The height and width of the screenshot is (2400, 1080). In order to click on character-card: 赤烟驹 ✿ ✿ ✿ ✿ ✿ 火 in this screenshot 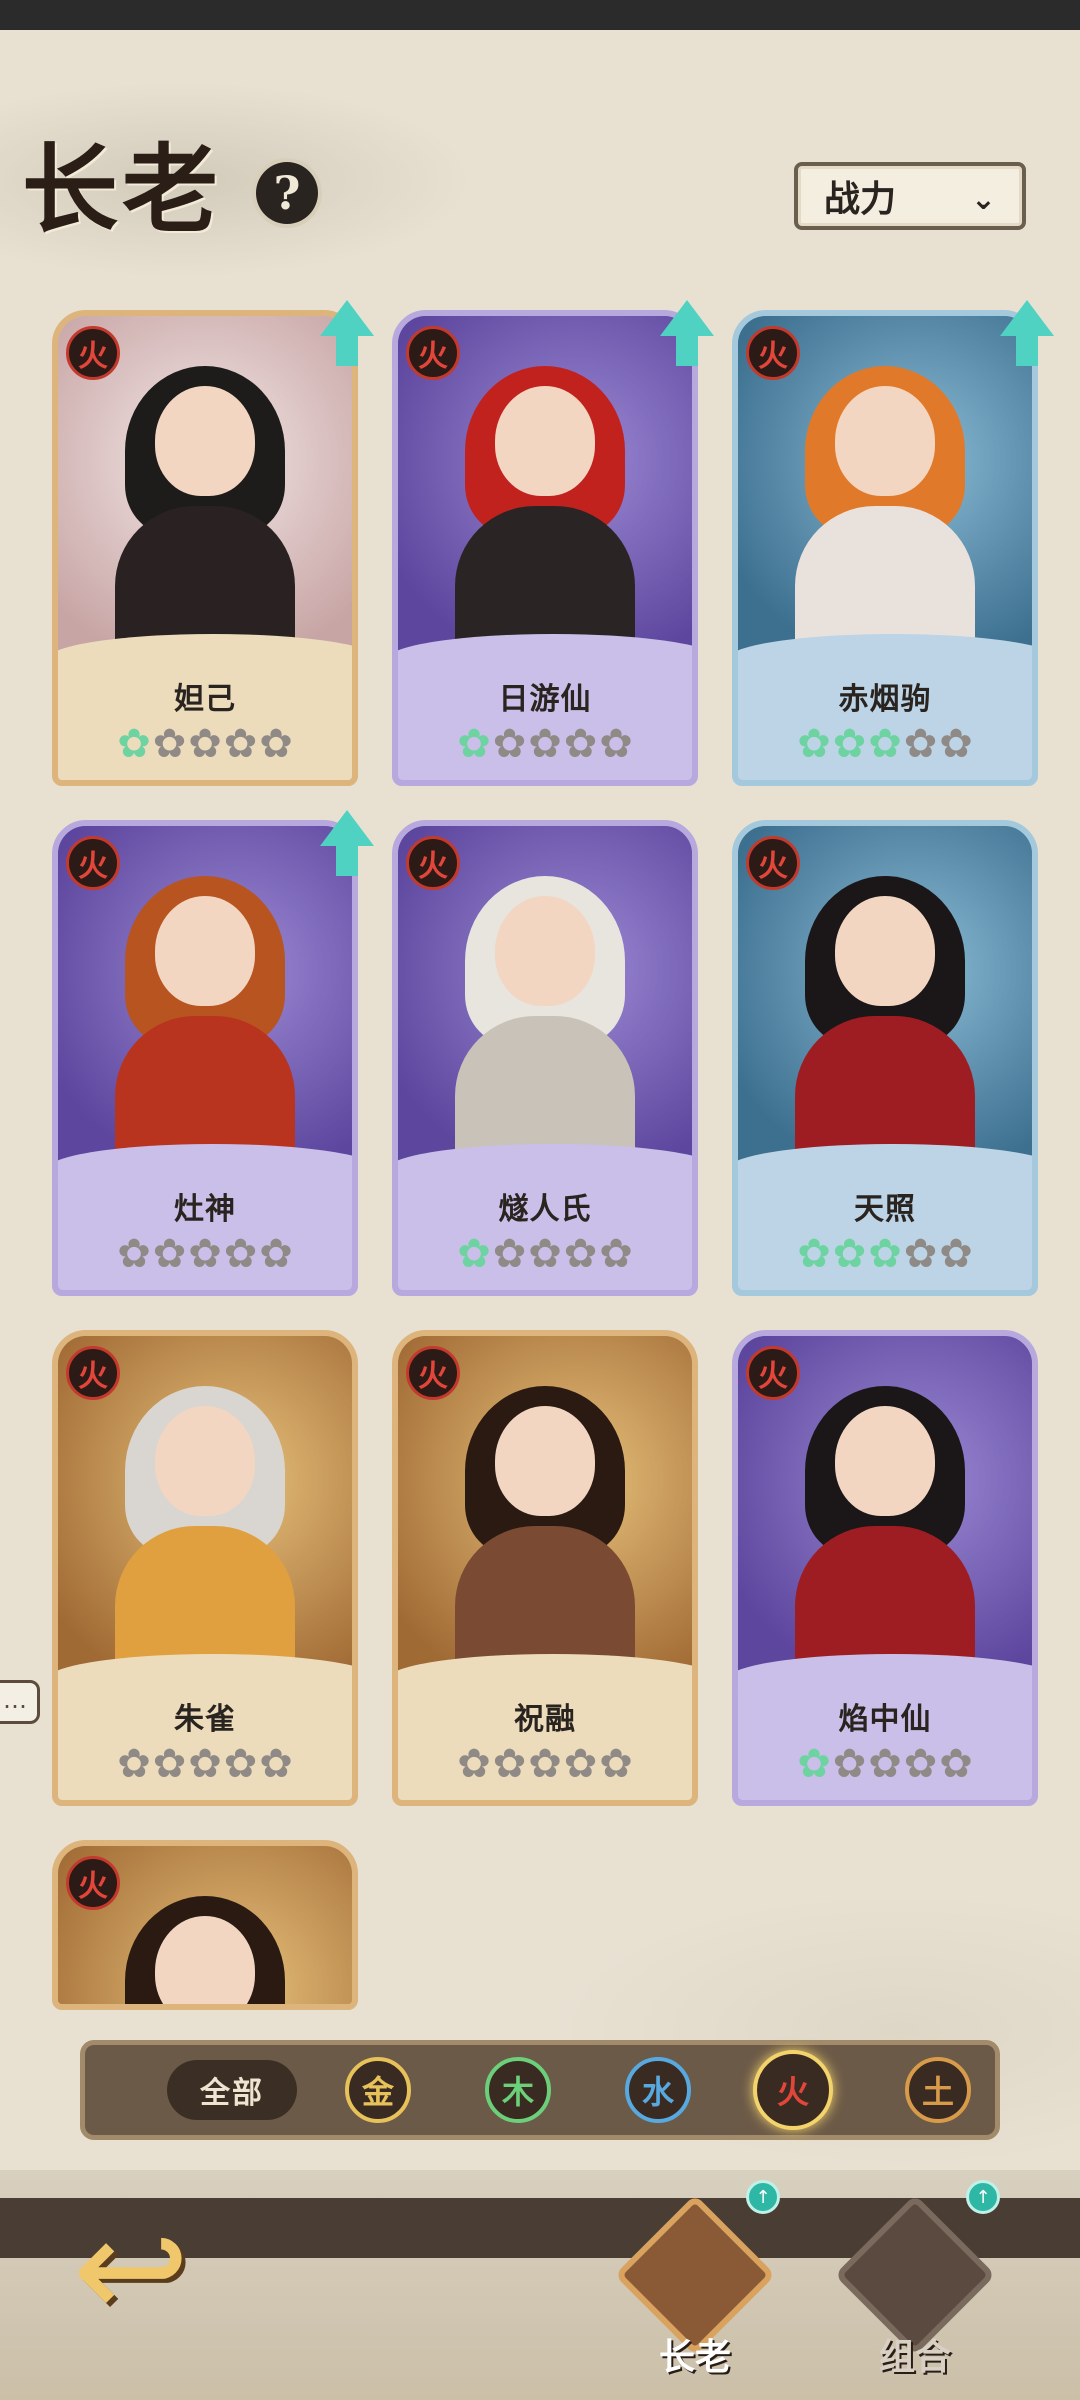, I will do `click(885, 548)`.